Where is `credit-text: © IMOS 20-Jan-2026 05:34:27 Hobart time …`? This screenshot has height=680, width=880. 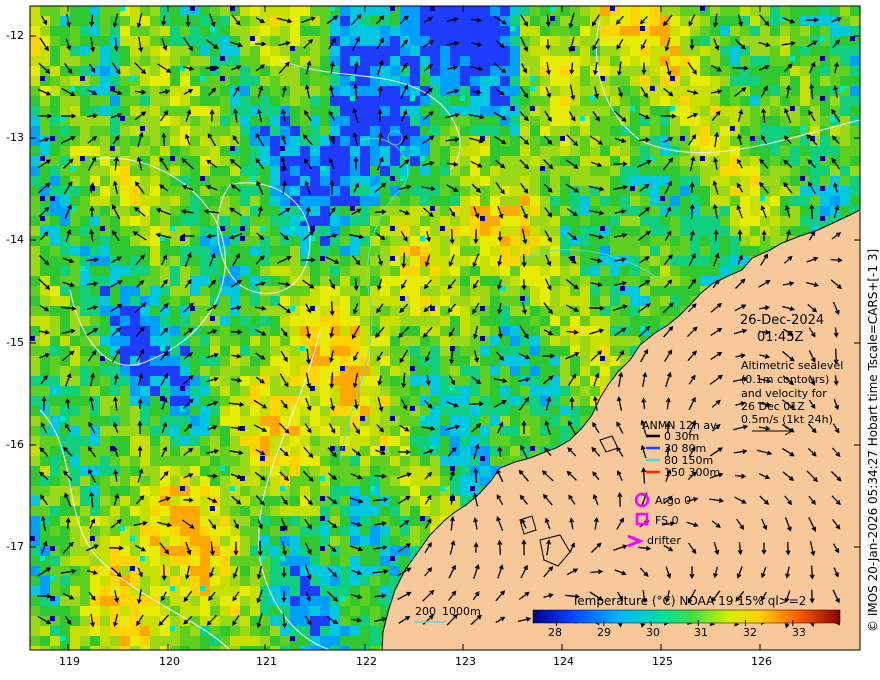
credit-text: © IMOS 20-Jan-2026 05:34:27 Hobart time … is located at coordinates (873, 440).